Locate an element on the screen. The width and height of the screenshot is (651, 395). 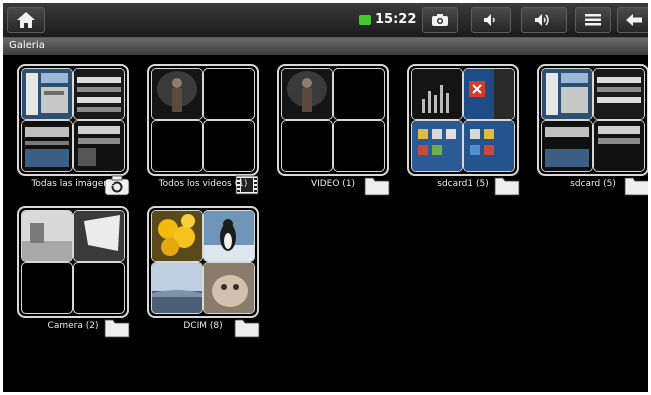
album-label: VIDEO (1) is located at coordinates (333, 184).